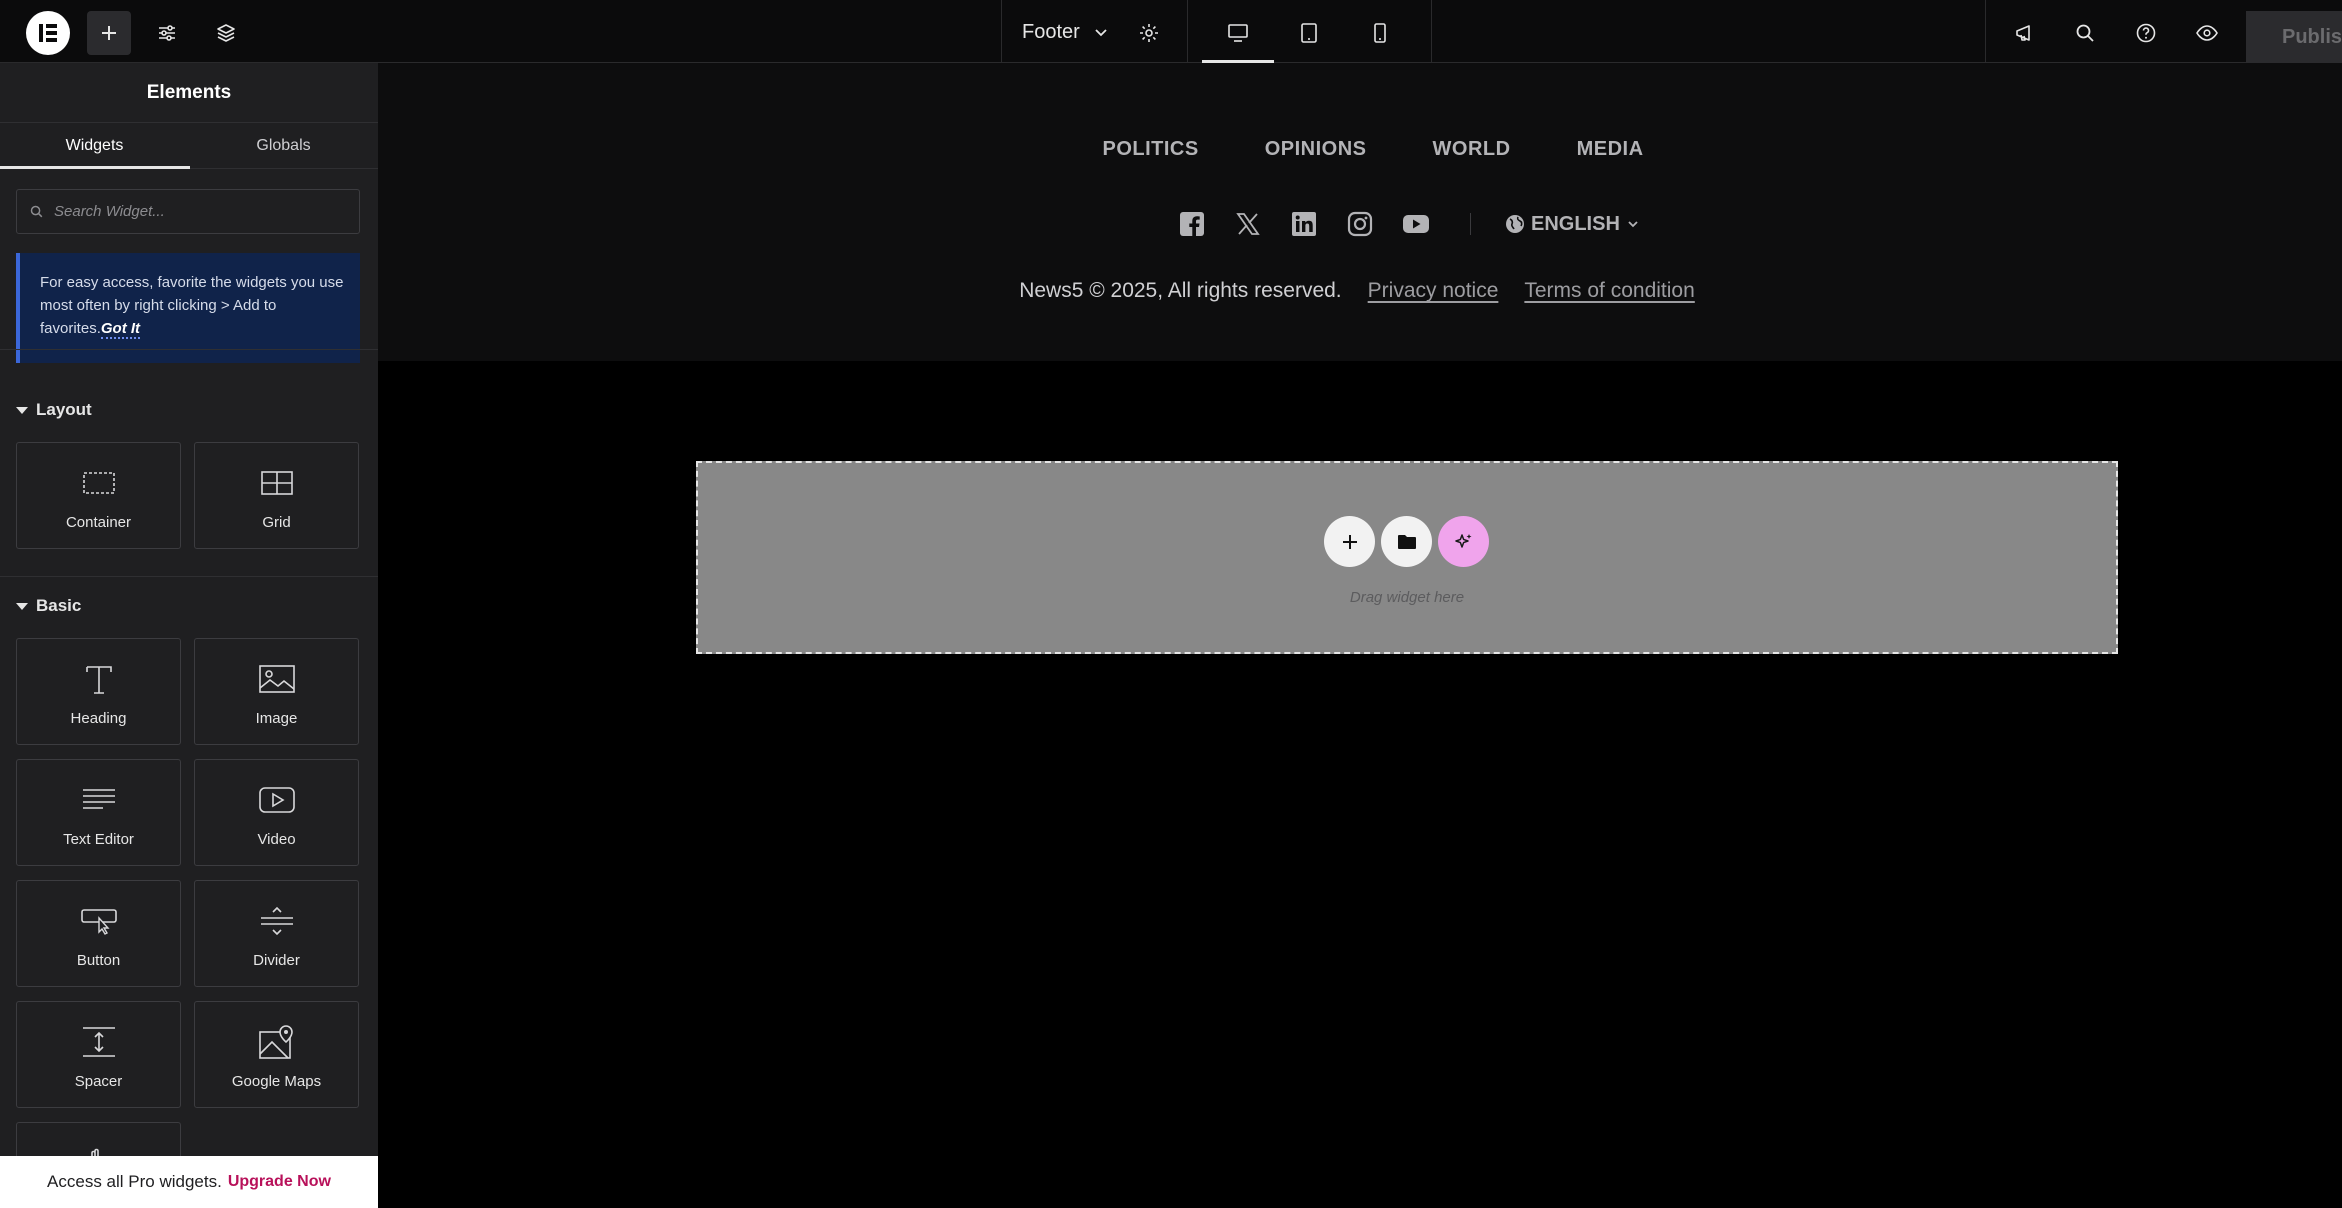 This screenshot has height=1208, width=2342. Describe the element at coordinates (283, 145) in the screenshot. I see `tab-globals: Globals` at that location.